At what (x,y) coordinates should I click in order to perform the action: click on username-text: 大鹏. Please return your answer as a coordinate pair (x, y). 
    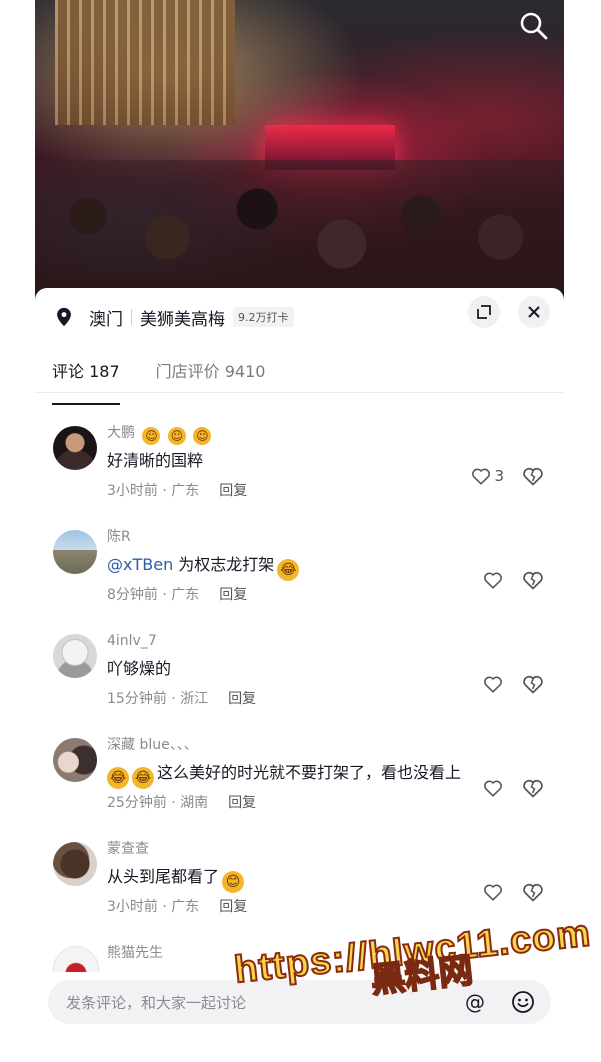
    Looking at the image, I should click on (121, 433).